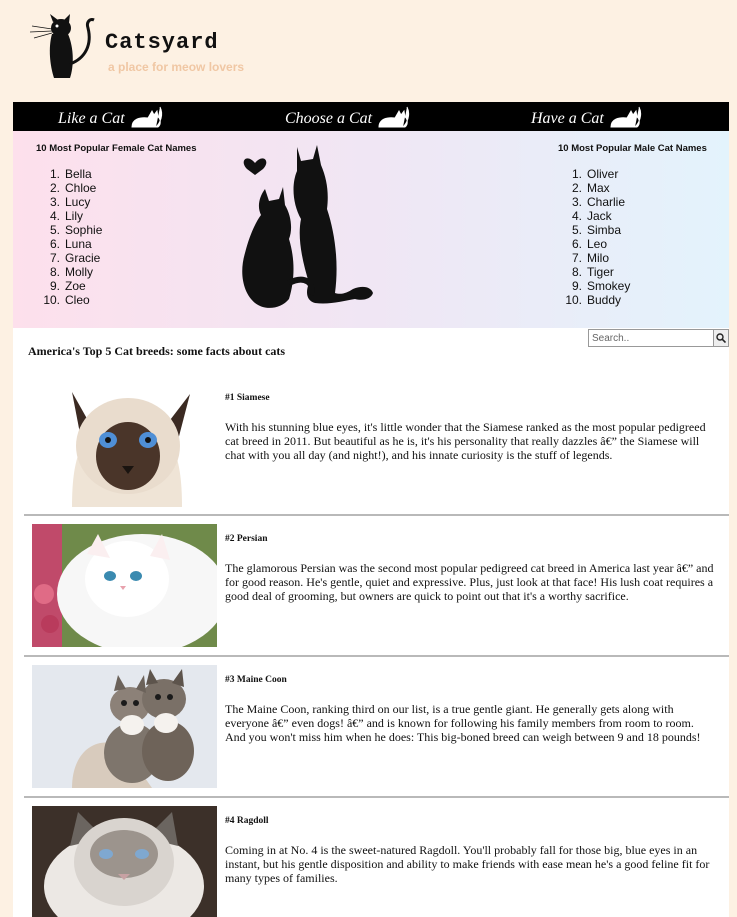 The image size is (737, 917). I want to click on list-item: 5. Simba, so click(596, 230).